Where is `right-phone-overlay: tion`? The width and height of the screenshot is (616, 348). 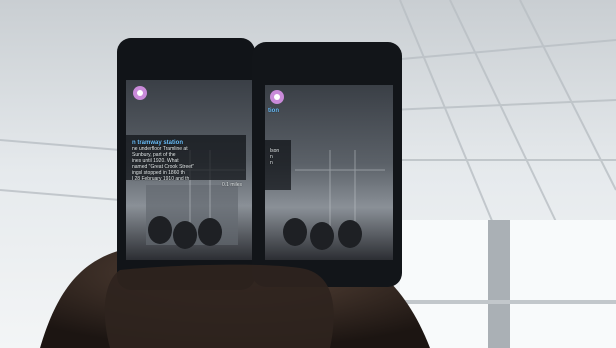 right-phone-overlay: tion is located at coordinates (283, 111).